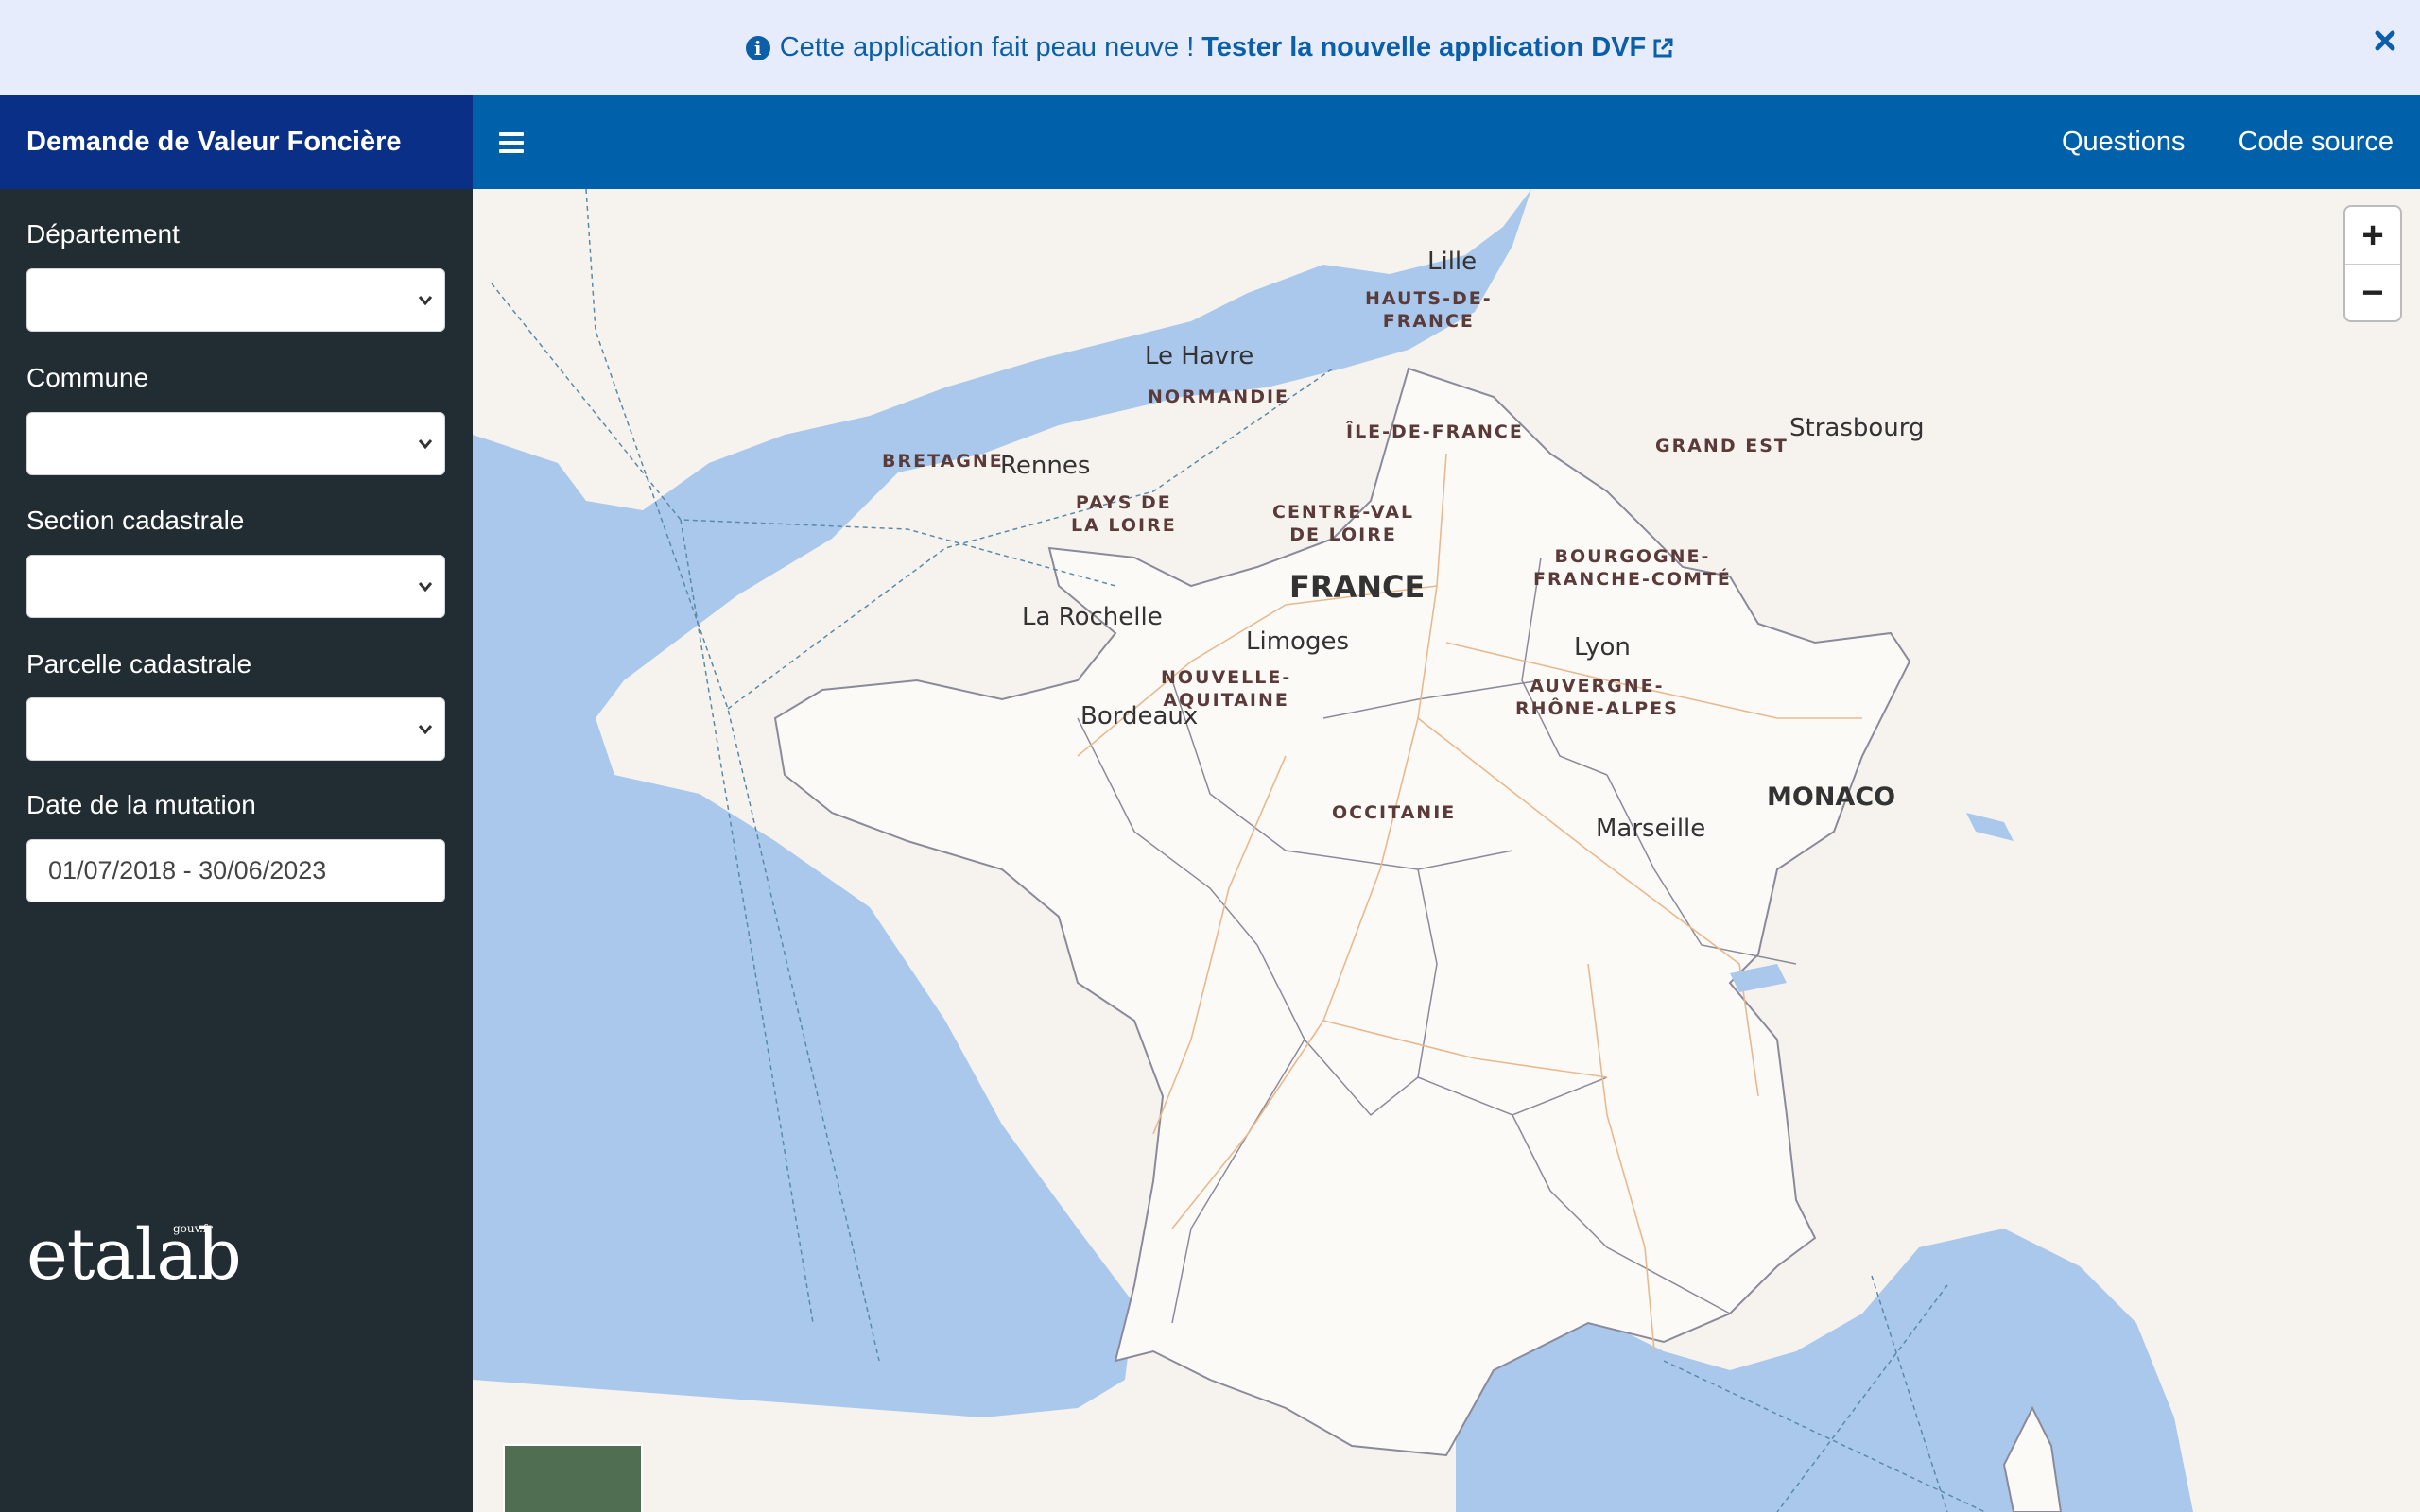  I want to click on region-label: BRETAGNE, so click(943, 461).